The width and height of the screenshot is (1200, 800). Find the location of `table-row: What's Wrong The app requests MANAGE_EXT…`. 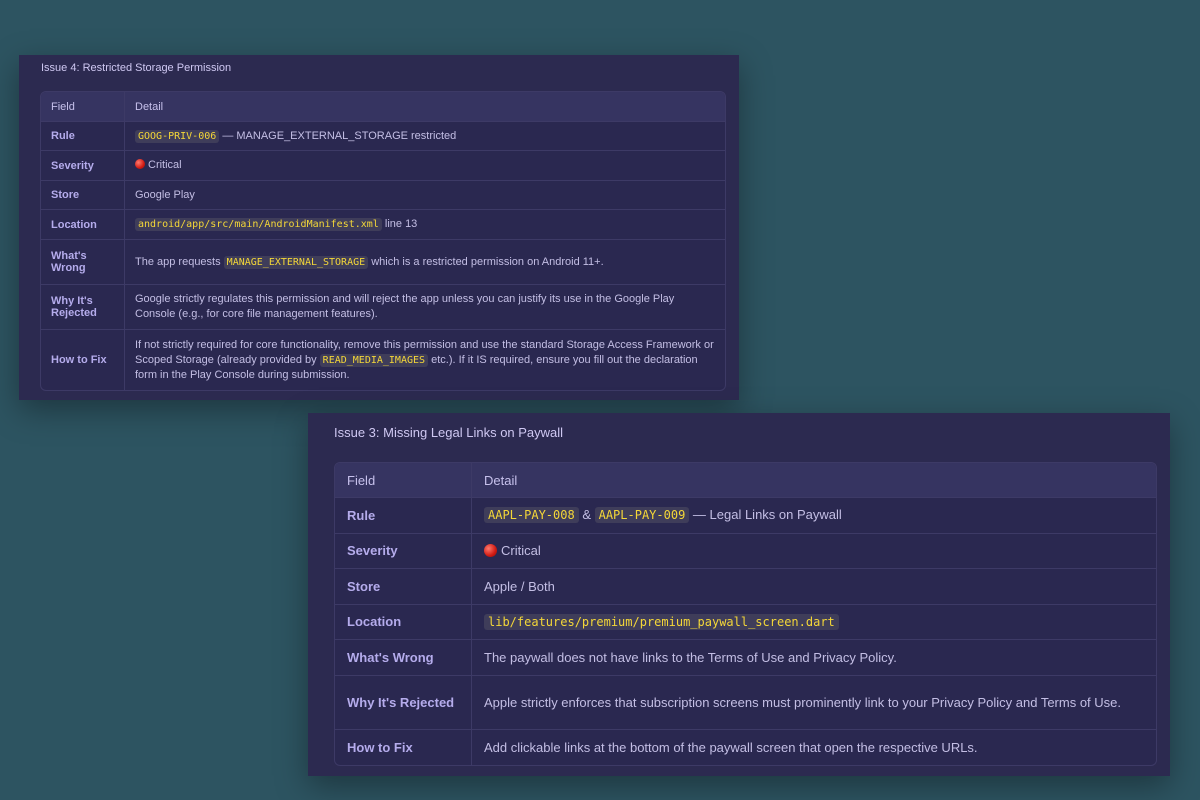

table-row: What's Wrong The app requests MANAGE_EXT… is located at coordinates (383, 262).